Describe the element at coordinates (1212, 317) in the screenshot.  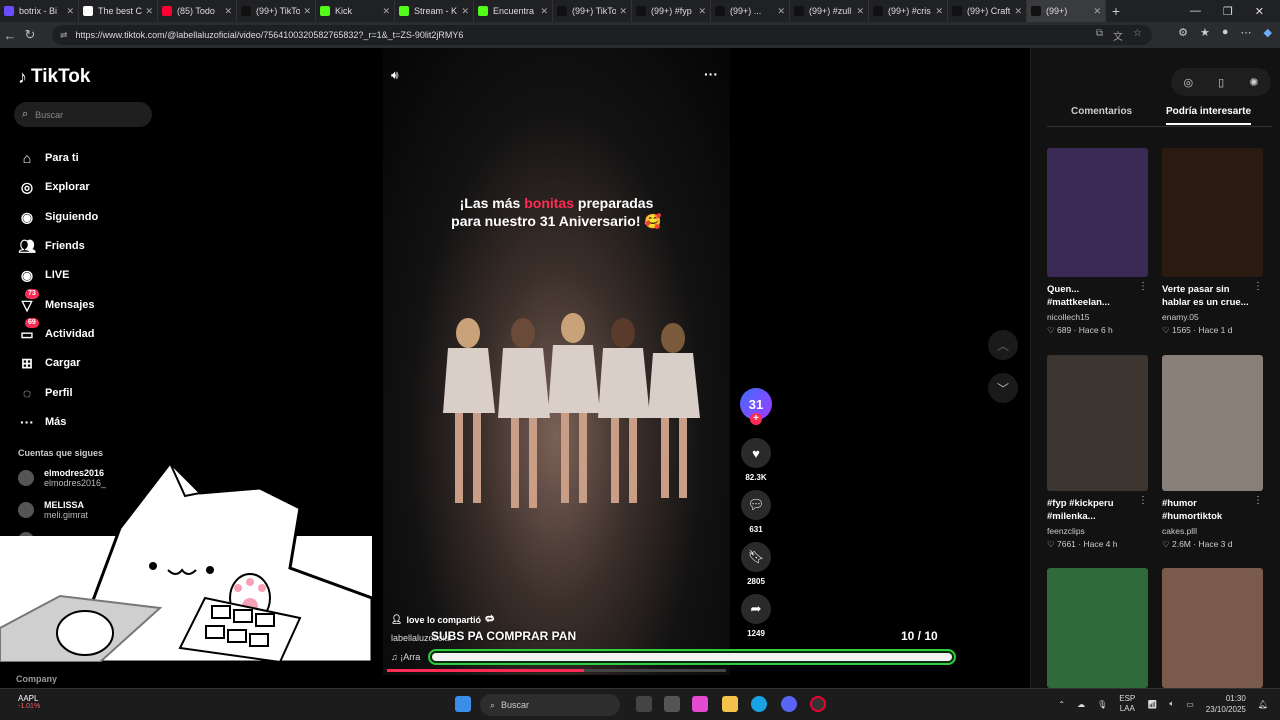
I see `card-author: enamy.05` at that location.